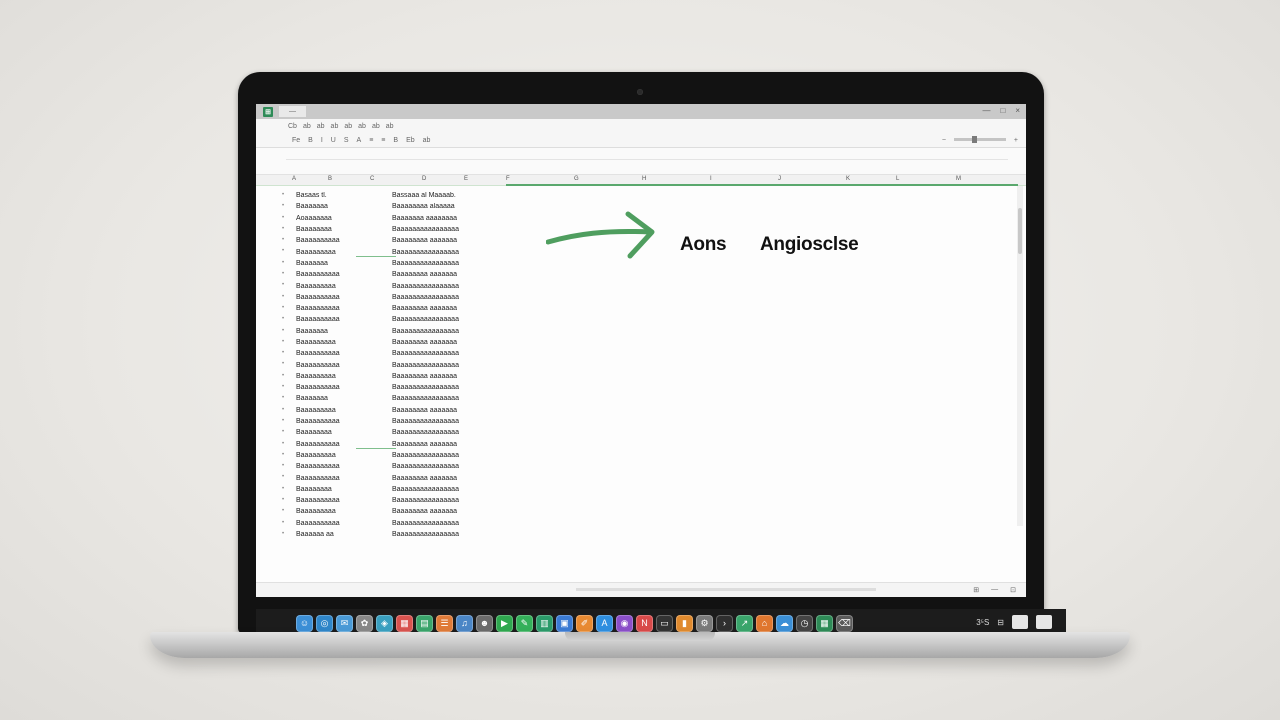 The image size is (1280, 720). What do you see at coordinates (344, 534) in the screenshot?
I see `cell-a: Baaaaaa aa` at bounding box center [344, 534].